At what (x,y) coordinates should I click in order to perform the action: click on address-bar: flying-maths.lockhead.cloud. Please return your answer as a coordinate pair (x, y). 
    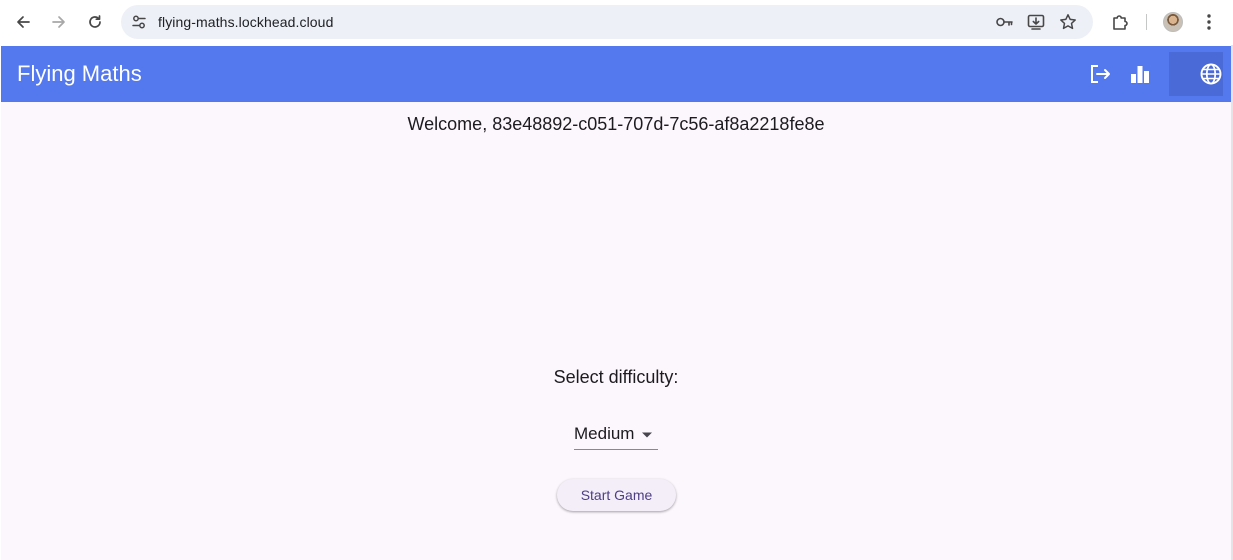
    Looking at the image, I should click on (607, 22).